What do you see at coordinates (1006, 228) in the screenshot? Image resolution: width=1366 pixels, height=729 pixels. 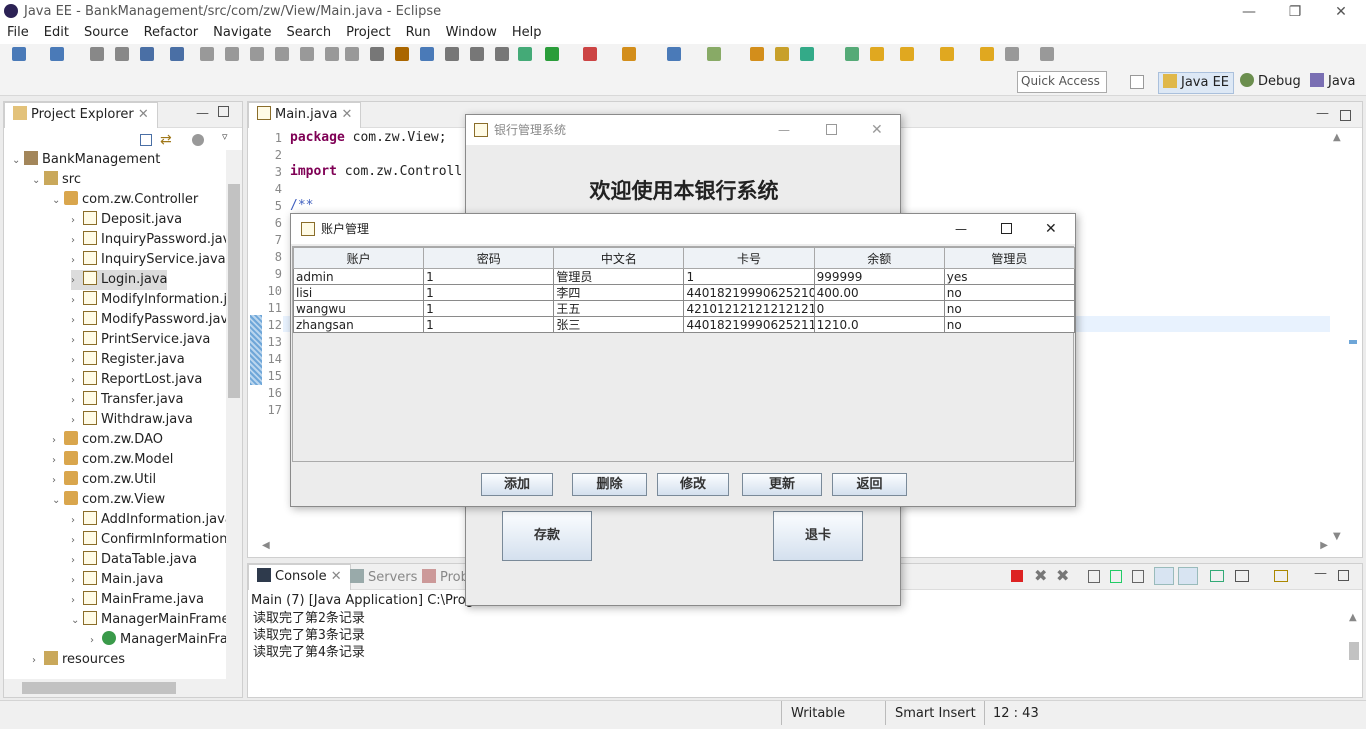 I see `maximize-button` at bounding box center [1006, 228].